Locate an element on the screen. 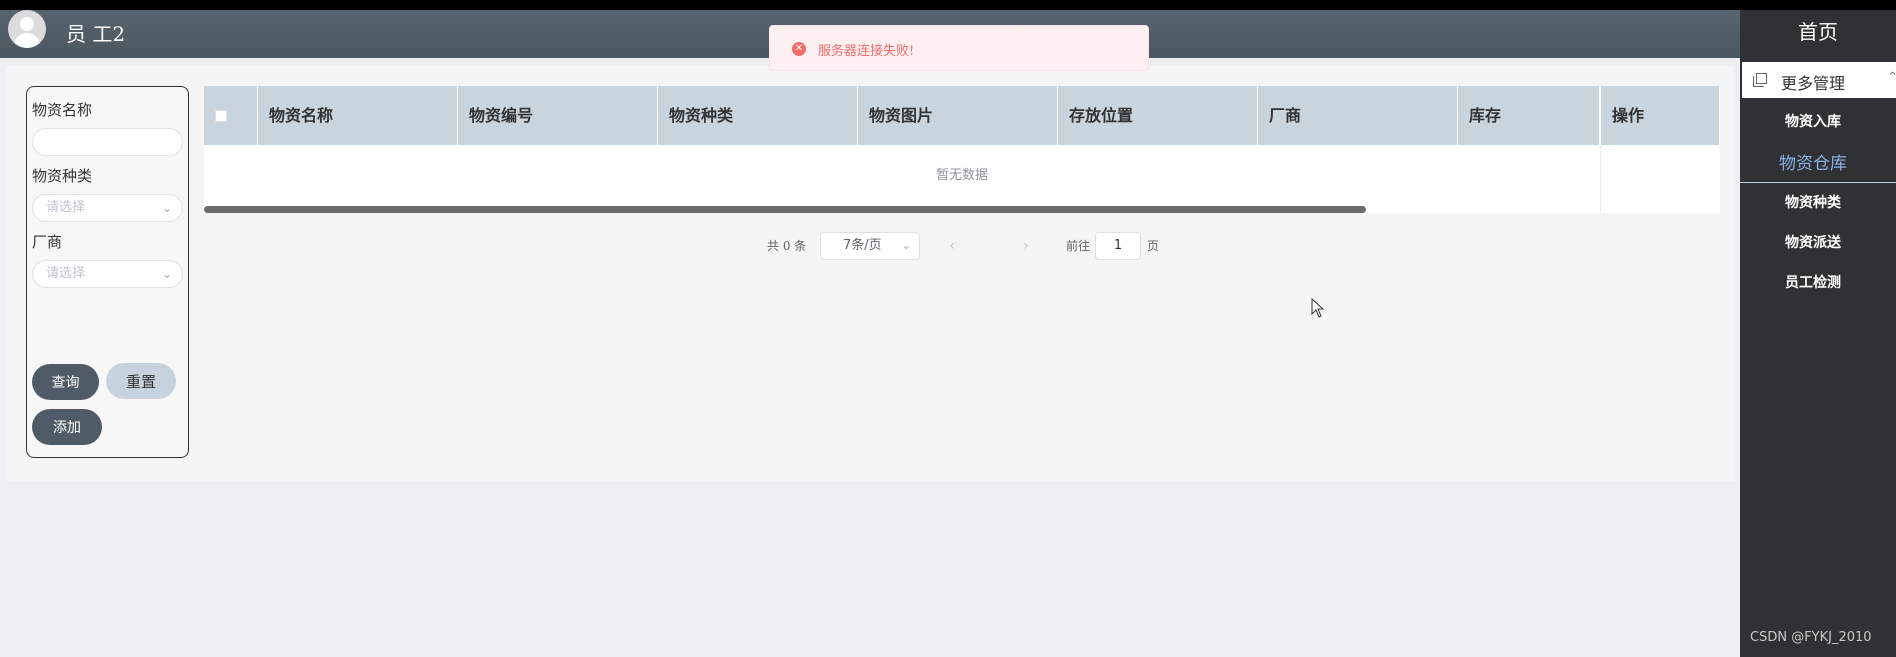 This screenshot has height=657, width=1896. operation-column-fixed is located at coordinates (1660, 179).